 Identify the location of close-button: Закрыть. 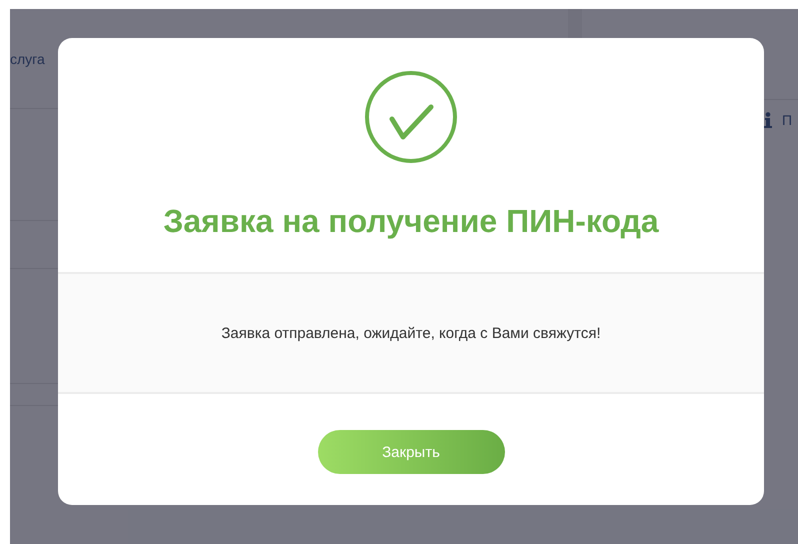
(411, 452).